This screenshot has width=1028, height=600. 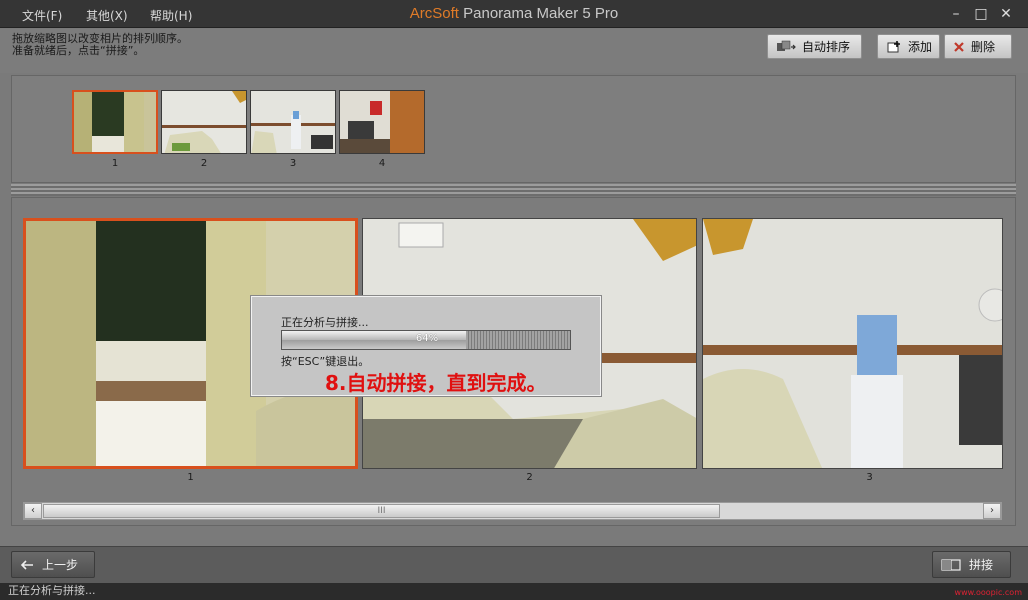 I want to click on delete-button: 删除, so click(x=978, y=46).